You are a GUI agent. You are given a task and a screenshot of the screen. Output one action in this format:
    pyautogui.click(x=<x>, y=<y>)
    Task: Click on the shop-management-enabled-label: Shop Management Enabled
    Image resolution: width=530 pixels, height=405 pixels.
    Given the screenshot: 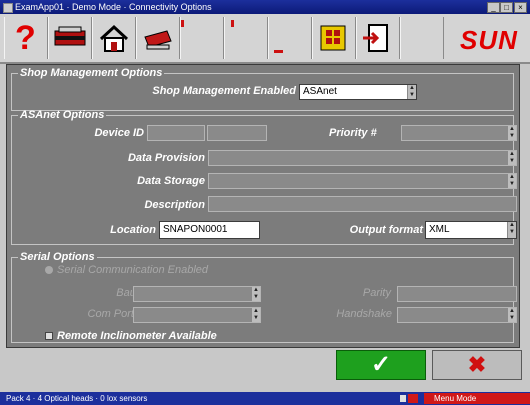 What is the action you would take?
    pyautogui.click(x=224, y=91)
    